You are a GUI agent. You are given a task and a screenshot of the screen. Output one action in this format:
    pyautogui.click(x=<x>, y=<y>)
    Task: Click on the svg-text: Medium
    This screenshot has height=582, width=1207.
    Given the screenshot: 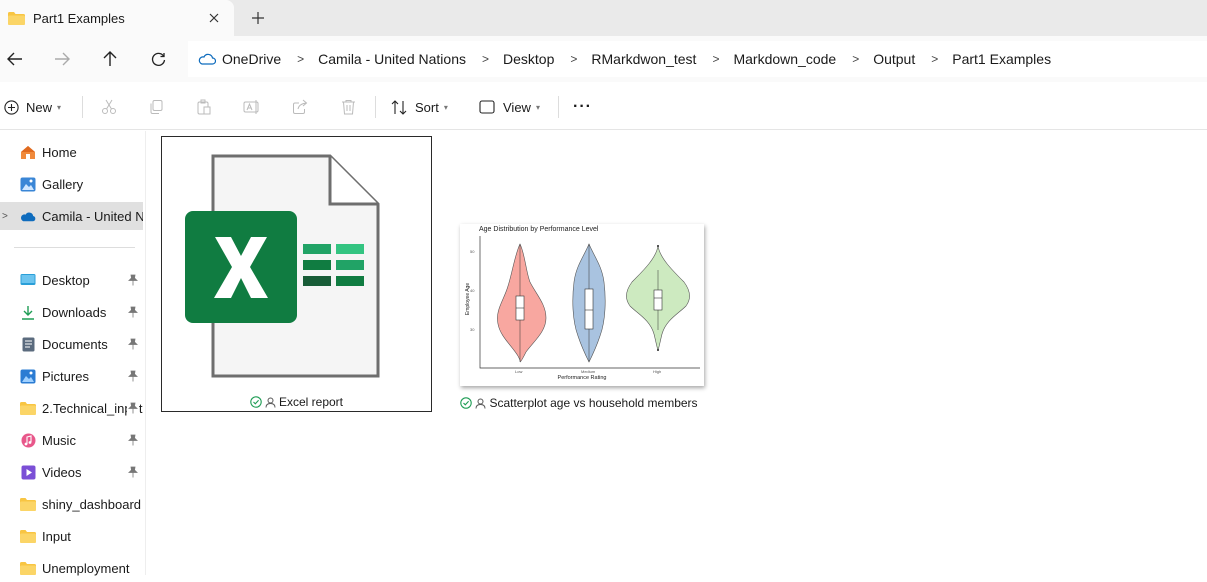 What is the action you would take?
    pyautogui.click(x=588, y=371)
    